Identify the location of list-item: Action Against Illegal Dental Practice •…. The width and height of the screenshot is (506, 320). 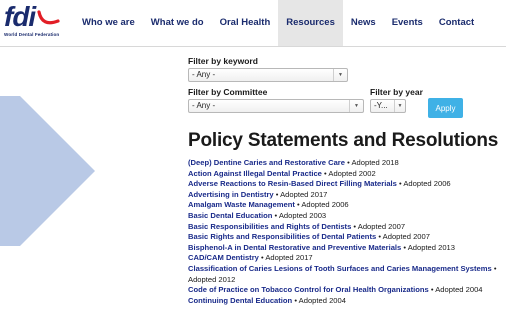
(344, 174).